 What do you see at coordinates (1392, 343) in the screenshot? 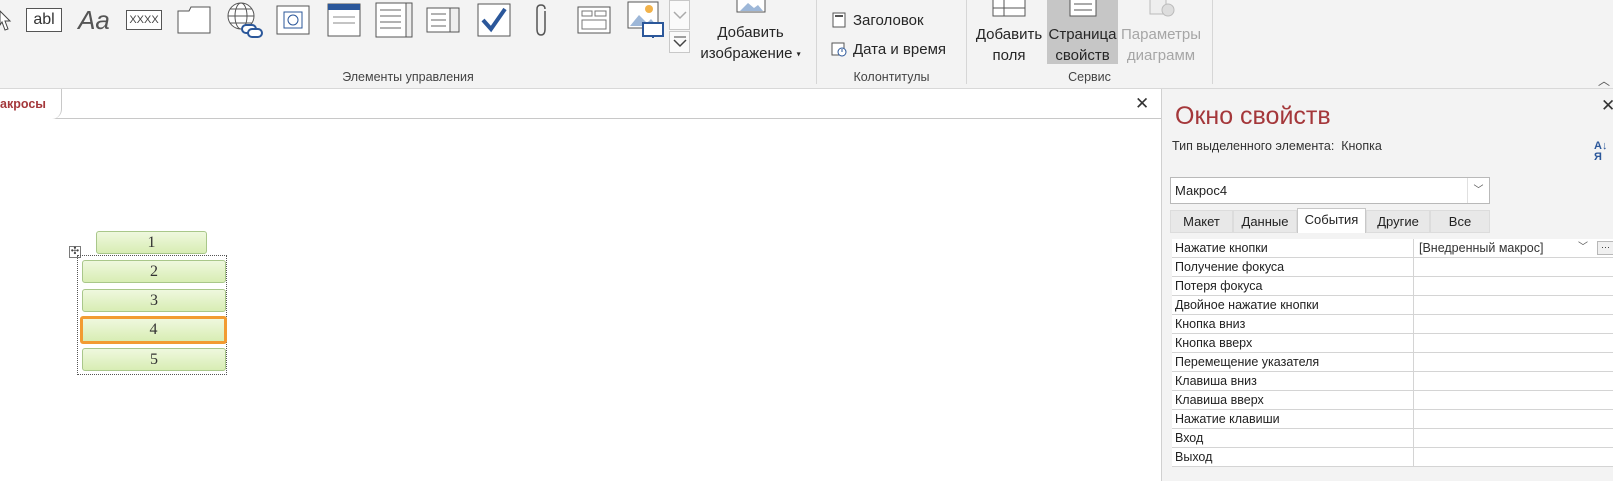
I see `property-row: Кнопка вверх` at bounding box center [1392, 343].